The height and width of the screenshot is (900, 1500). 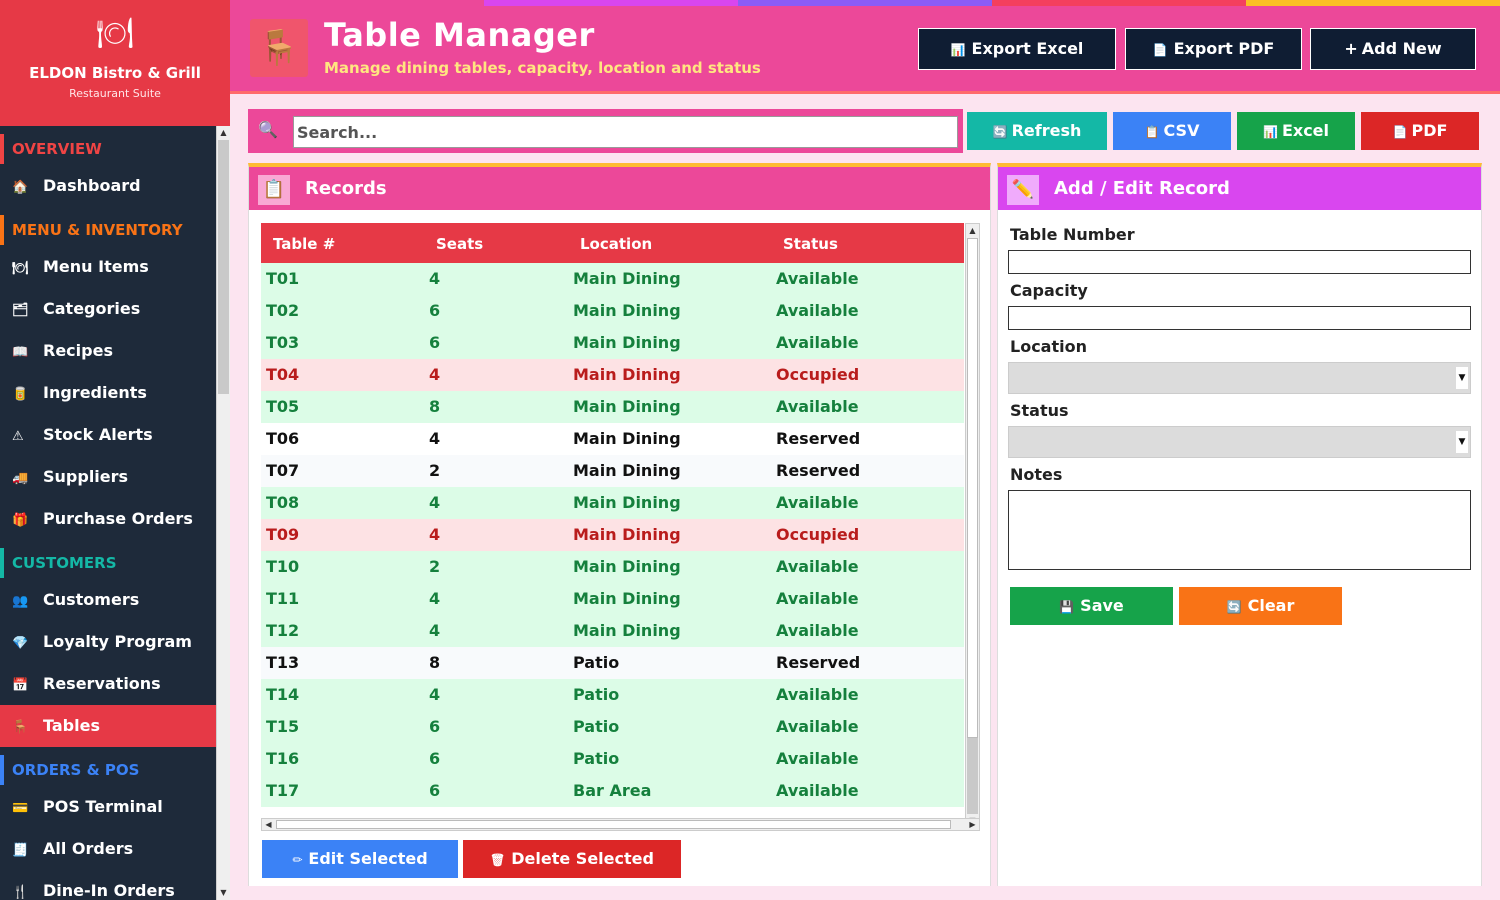 I want to click on sidebar-item-menu-items: 🍽 Menu Items, so click(x=108, y=267).